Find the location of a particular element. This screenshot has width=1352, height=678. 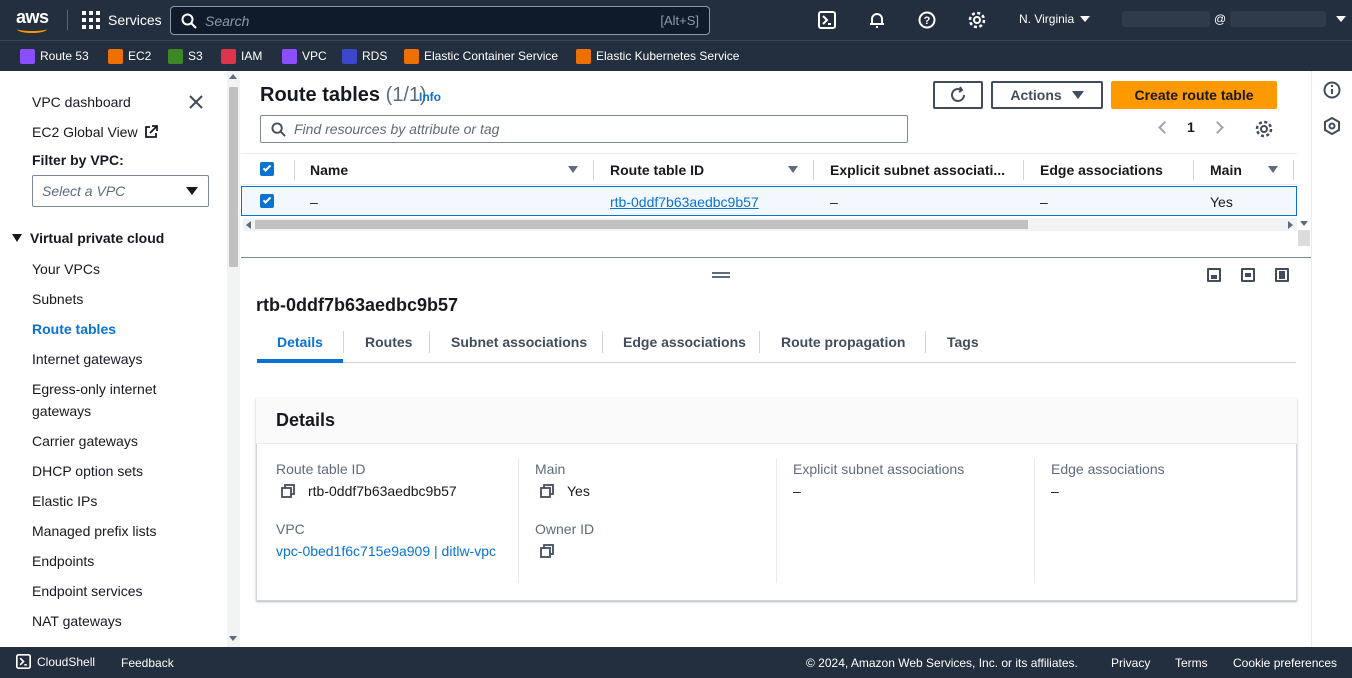

notifications-bell-icon is located at coordinates (877, 20).